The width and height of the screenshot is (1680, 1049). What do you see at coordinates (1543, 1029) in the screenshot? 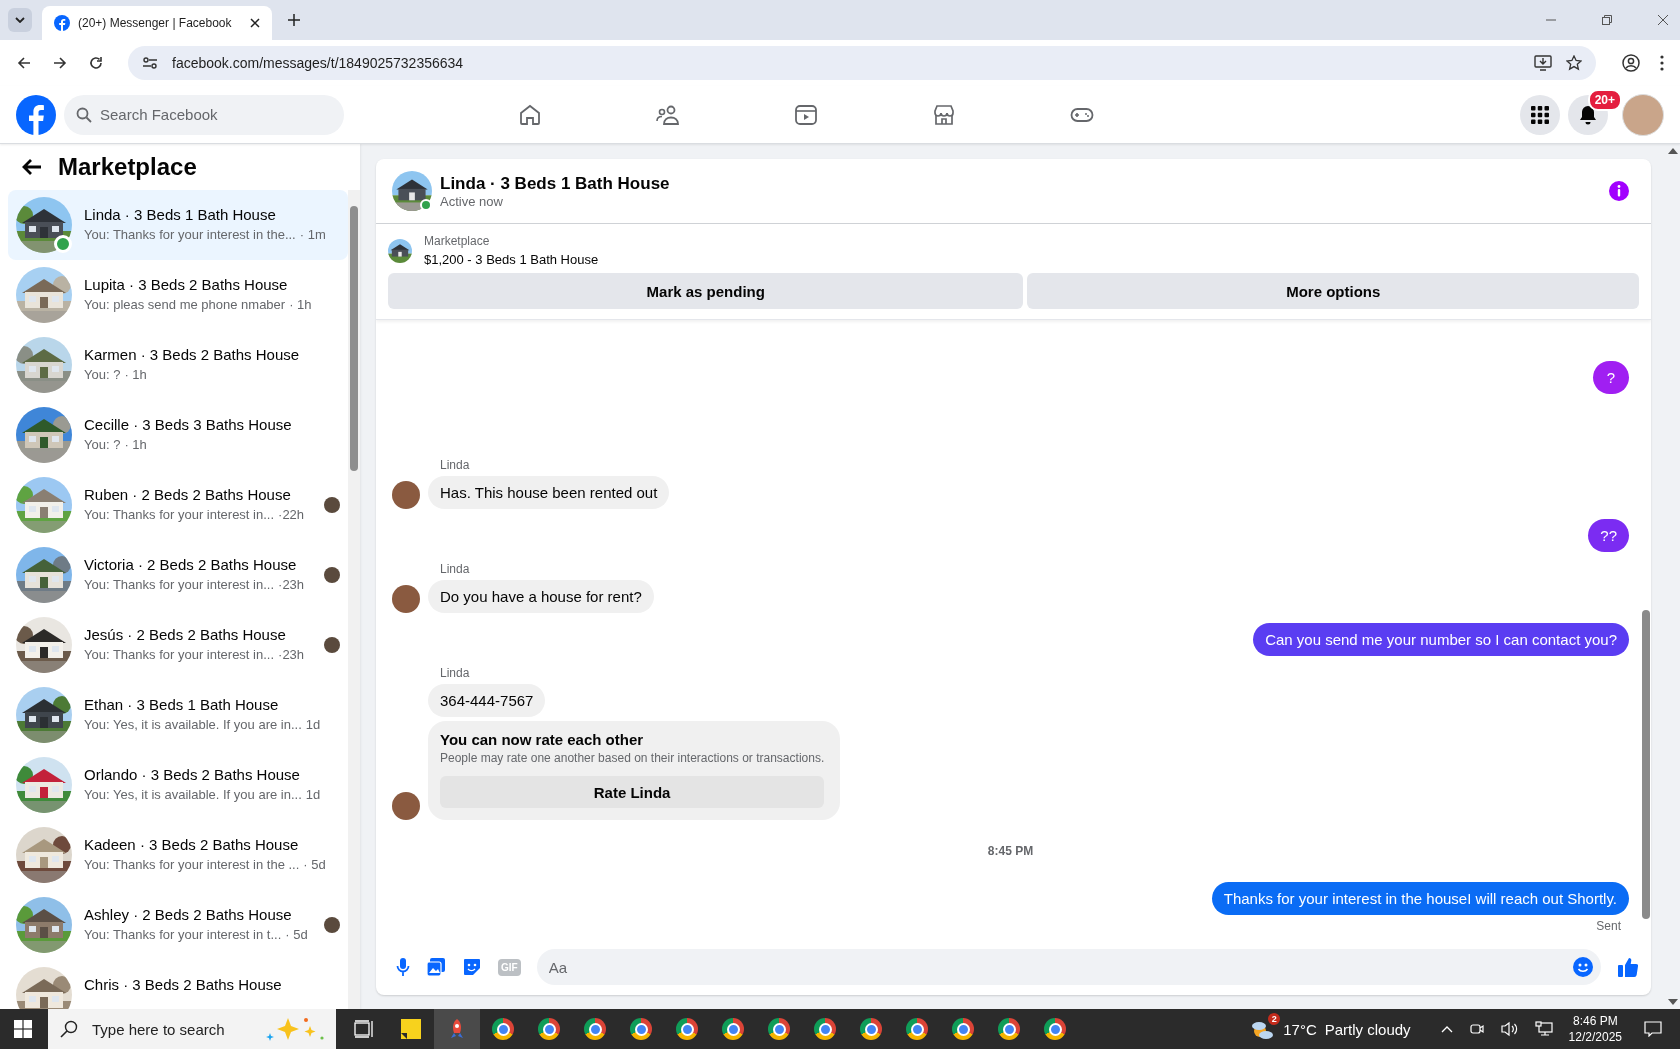
I see `network-icon` at bounding box center [1543, 1029].